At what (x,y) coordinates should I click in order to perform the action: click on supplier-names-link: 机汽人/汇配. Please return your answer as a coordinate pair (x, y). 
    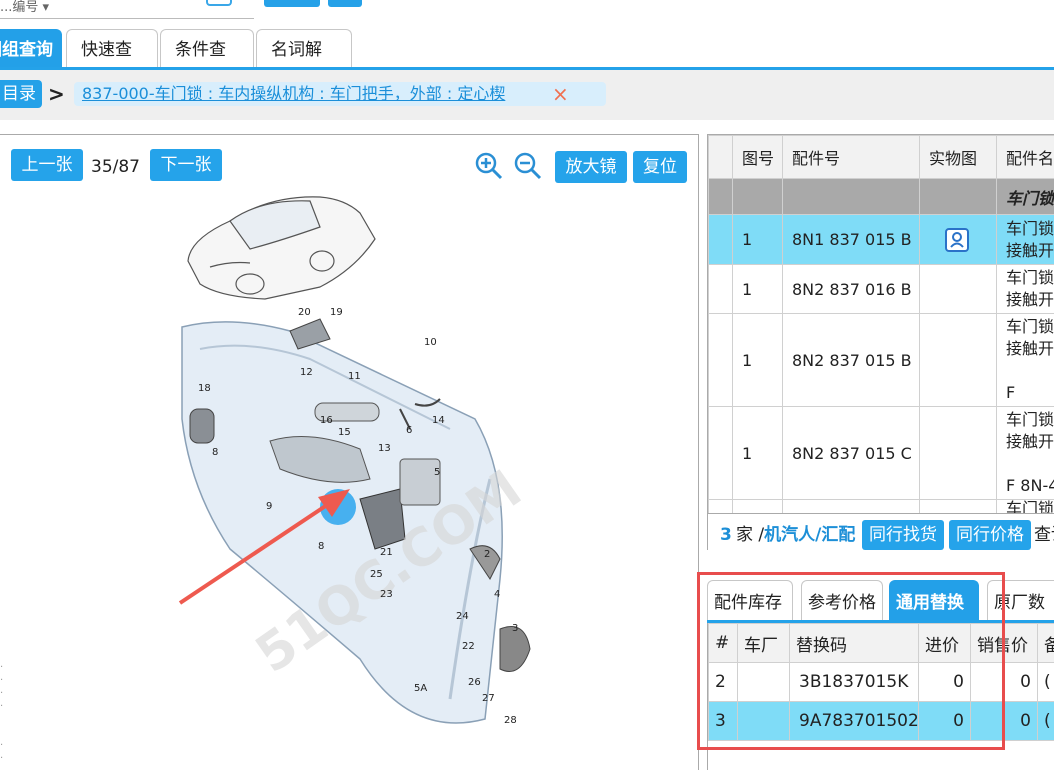
    Looking at the image, I should click on (809, 535).